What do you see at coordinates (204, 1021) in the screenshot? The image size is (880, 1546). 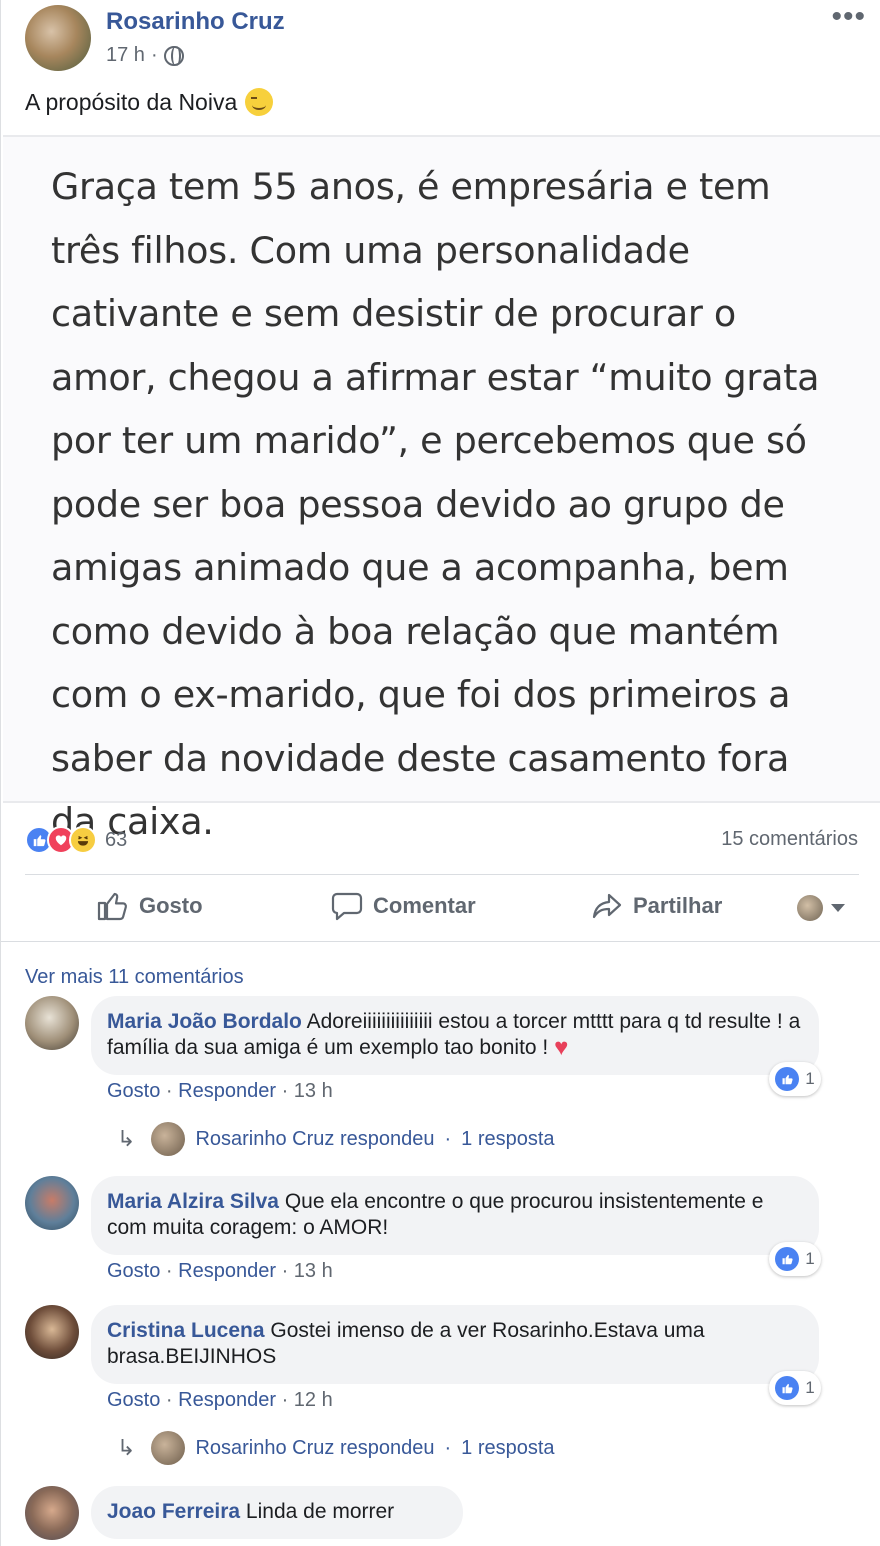 I see `comment-author: Maria João Bordalo` at bounding box center [204, 1021].